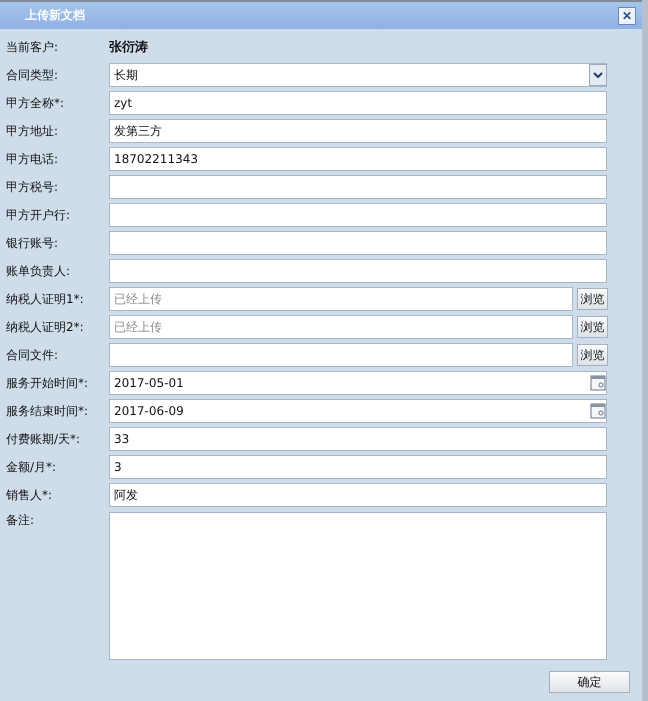 The width and height of the screenshot is (648, 701). What do you see at coordinates (358, 495) in the screenshot?
I see `text-field: 阿发` at bounding box center [358, 495].